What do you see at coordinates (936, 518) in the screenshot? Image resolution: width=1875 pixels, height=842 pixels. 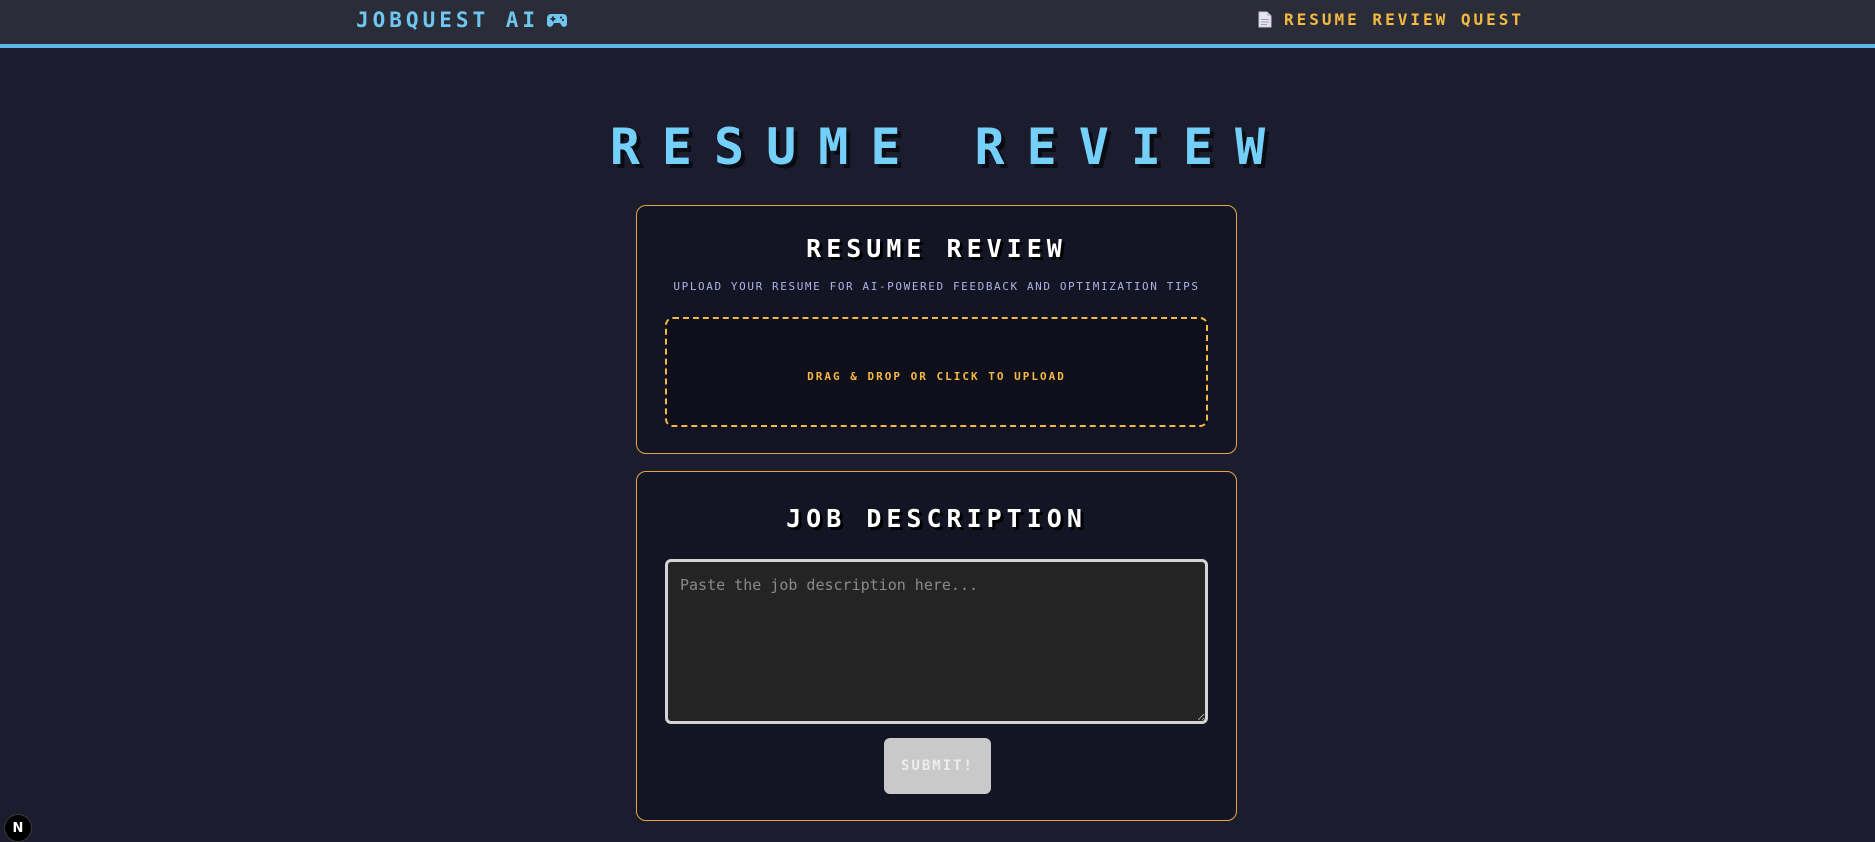 I see `job-card-title: JOB DESCRIPTION` at bounding box center [936, 518].